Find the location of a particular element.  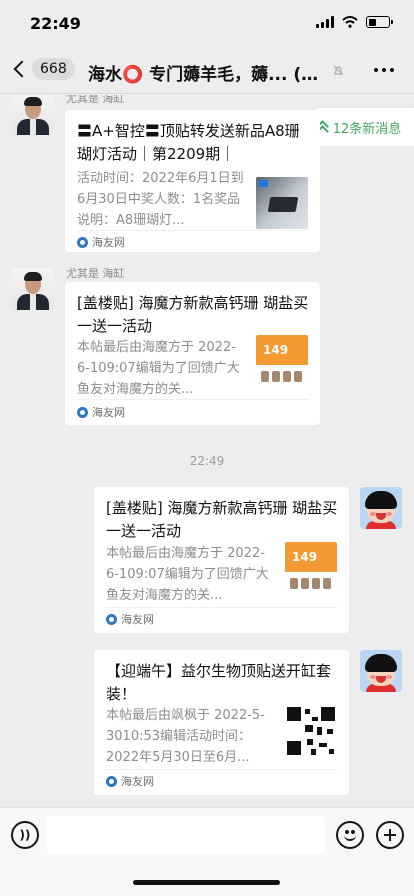

chat-title: 海水⭕ 专门薅羊毛，薅... (16) is located at coordinates (208, 75).